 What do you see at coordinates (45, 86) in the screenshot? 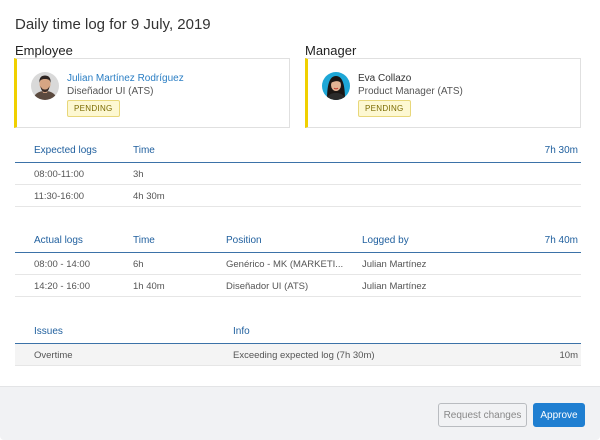
I see `employee-avatar` at bounding box center [45, 86].